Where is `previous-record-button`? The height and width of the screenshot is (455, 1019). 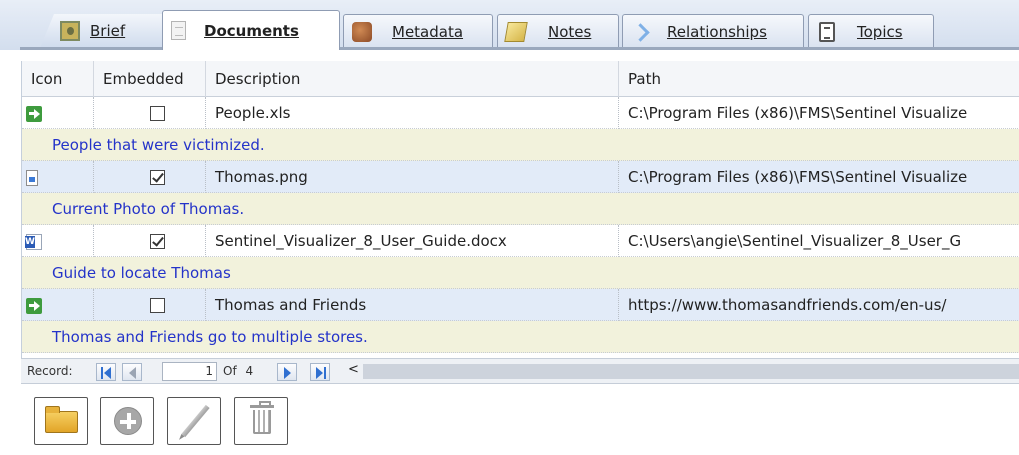
previous-record-button is located at coordinates (132, 372).